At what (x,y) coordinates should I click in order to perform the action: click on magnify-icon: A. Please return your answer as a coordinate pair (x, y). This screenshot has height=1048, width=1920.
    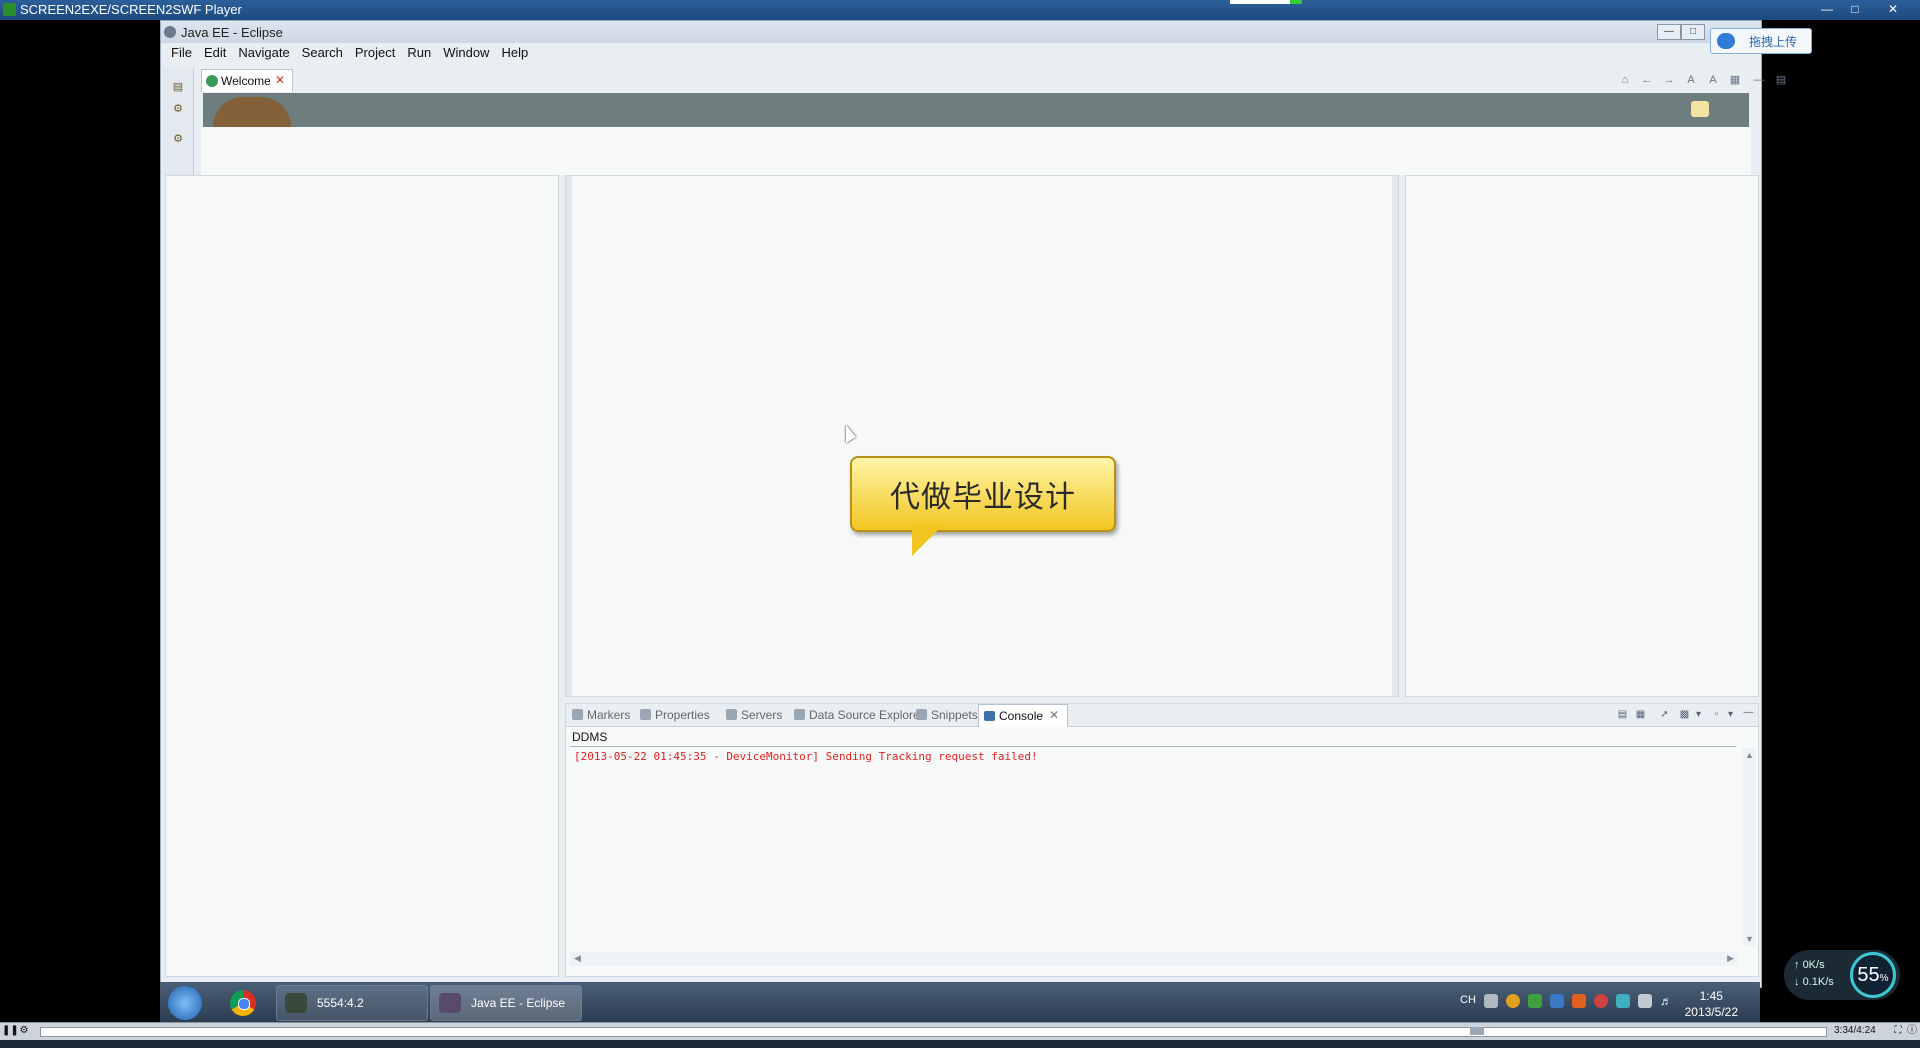
    Looking at the image, I should click on (1691, 80).